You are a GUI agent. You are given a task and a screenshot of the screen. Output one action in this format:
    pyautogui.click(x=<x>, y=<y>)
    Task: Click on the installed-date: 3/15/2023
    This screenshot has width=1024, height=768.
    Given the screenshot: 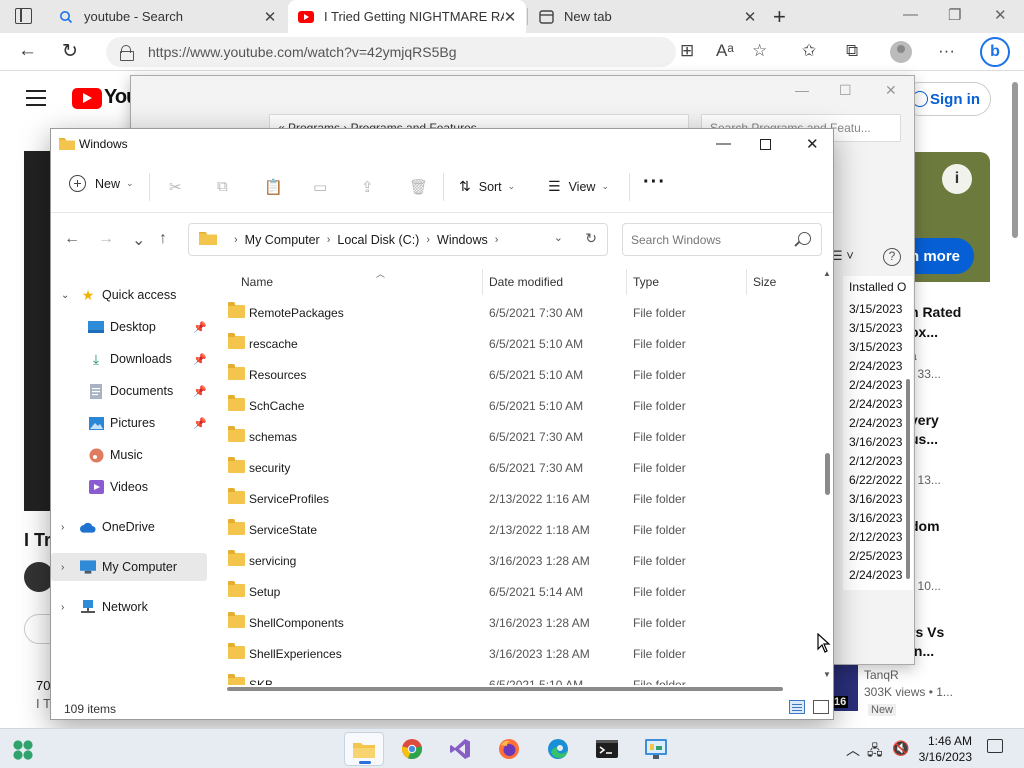 What is the action you would take?
    pyautogui.click(x=875, y=347)
    